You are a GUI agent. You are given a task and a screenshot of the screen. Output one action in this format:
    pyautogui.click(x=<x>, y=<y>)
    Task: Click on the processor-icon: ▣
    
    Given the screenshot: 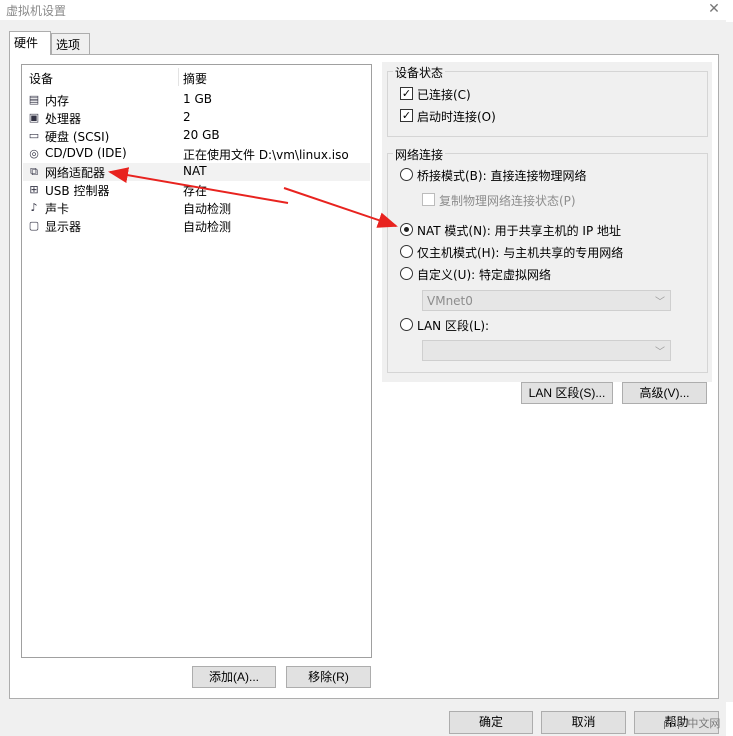 What is the action you would take?
    pyautogui.click(x=34, y=117)
    